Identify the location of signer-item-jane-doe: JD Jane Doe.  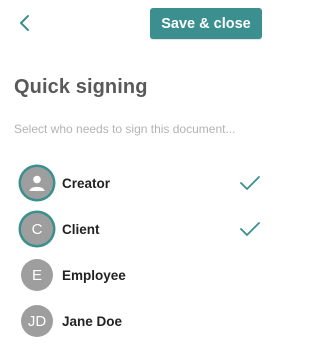
(141, 321).